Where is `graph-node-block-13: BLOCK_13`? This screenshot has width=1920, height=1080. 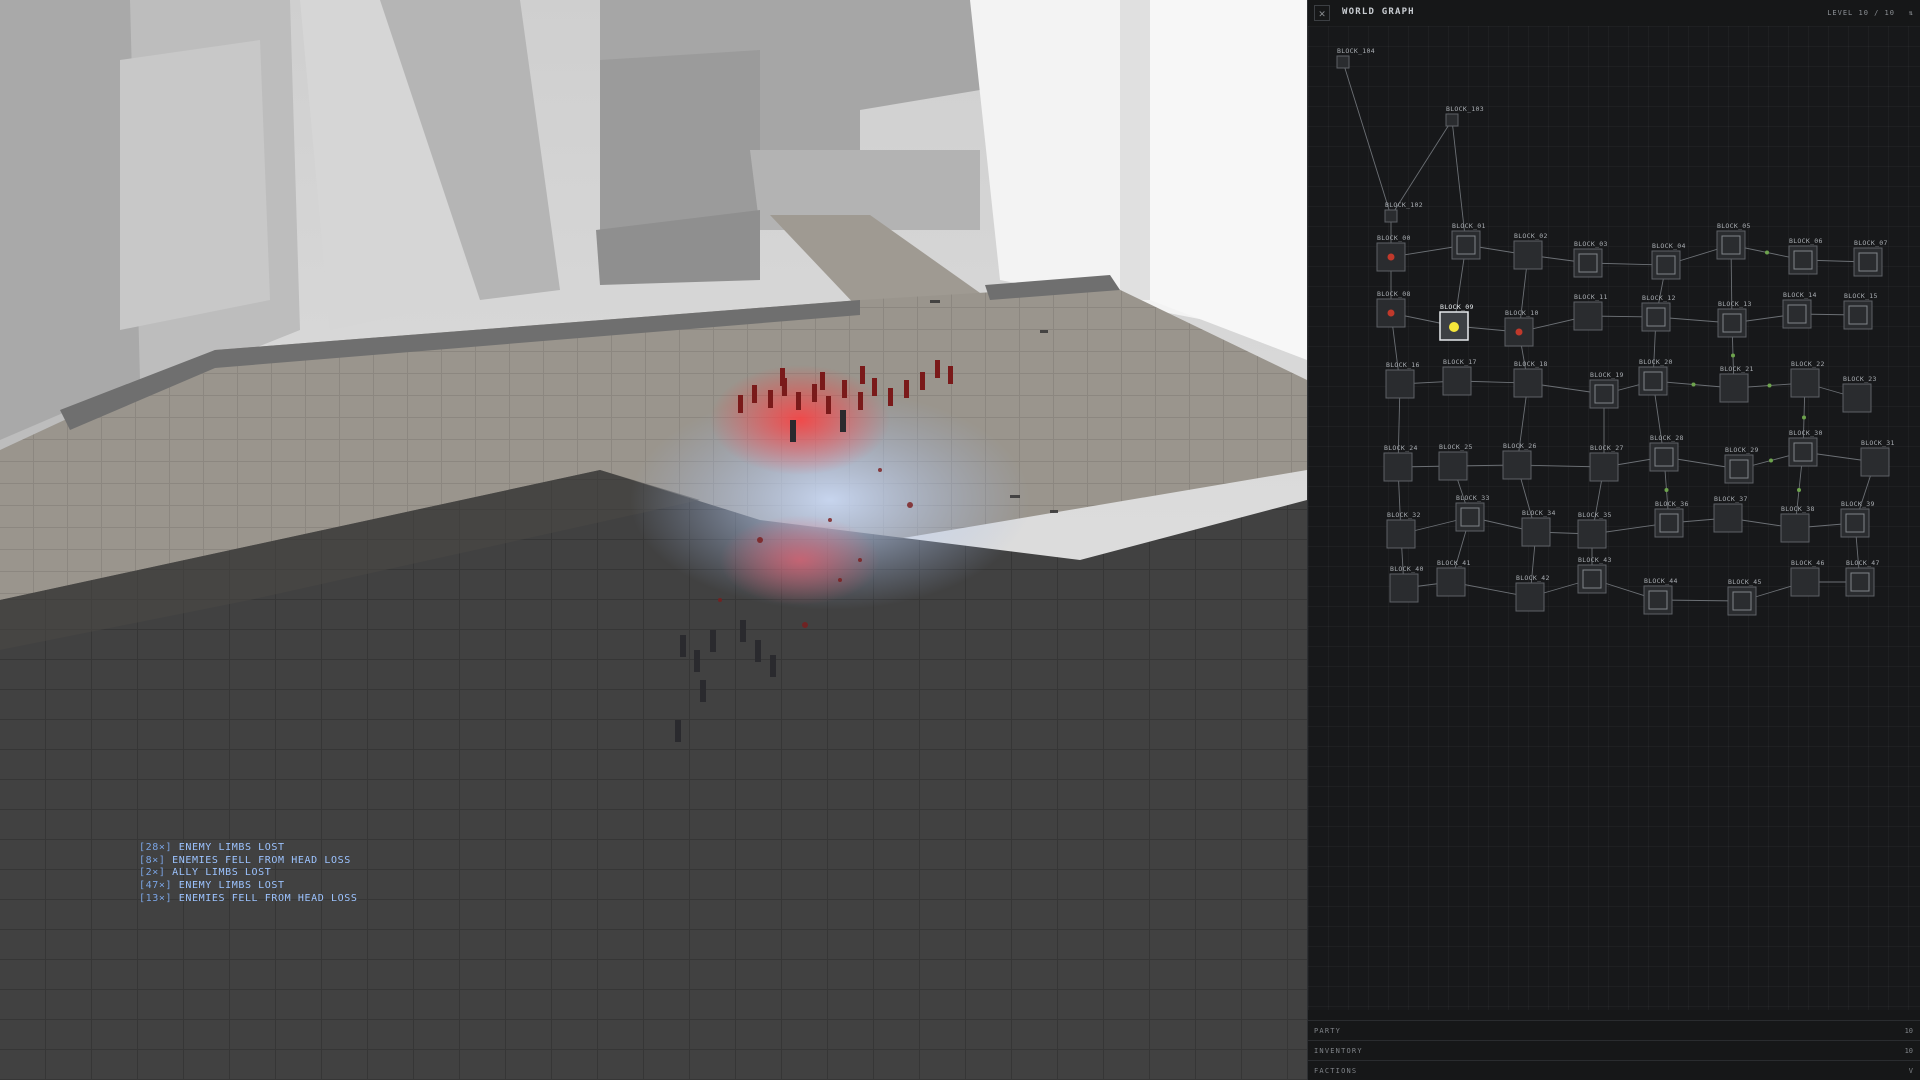
graph-node-block-13: BLOCK_13 is located at coordinates (1734, 319).